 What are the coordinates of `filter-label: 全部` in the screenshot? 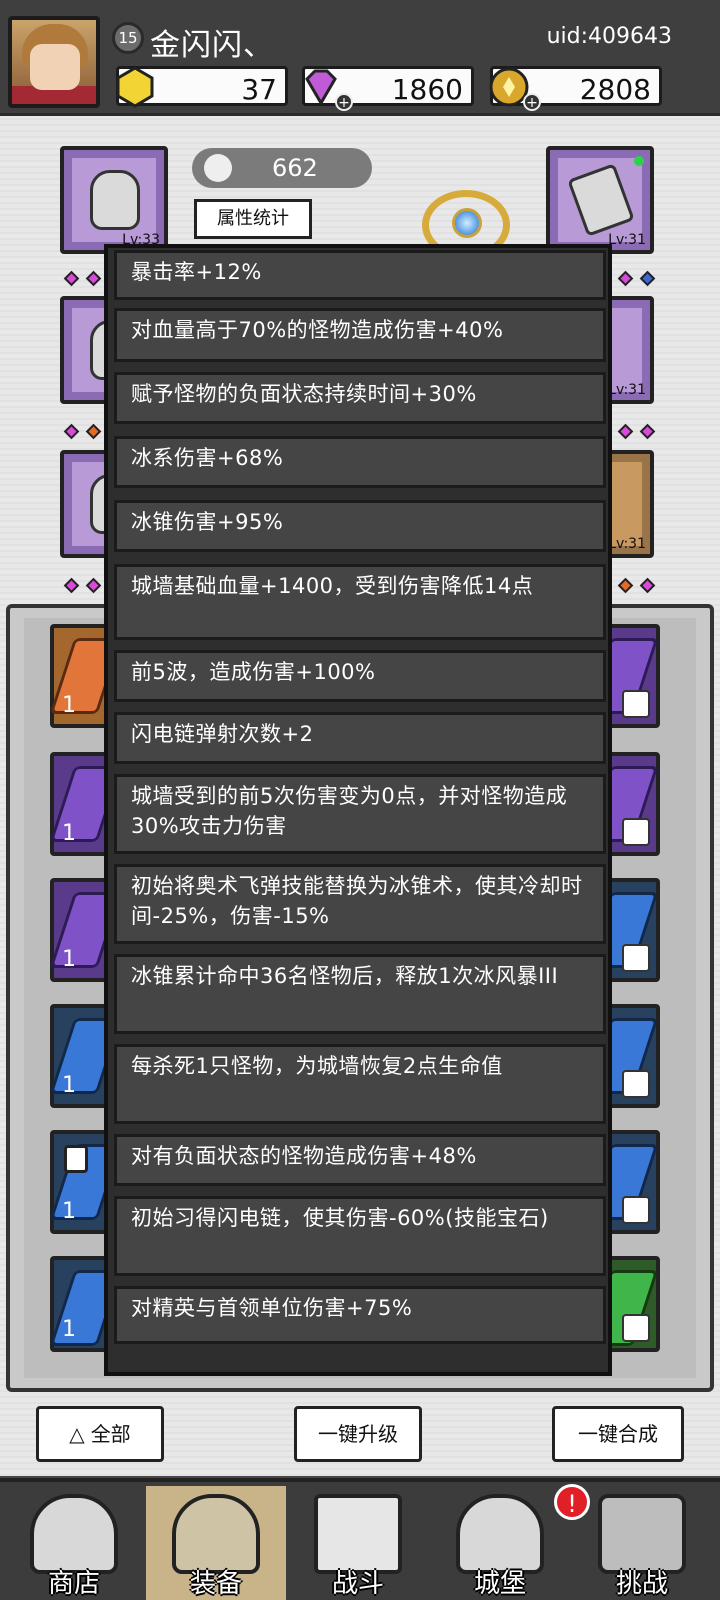 It's located at (110, 1434).